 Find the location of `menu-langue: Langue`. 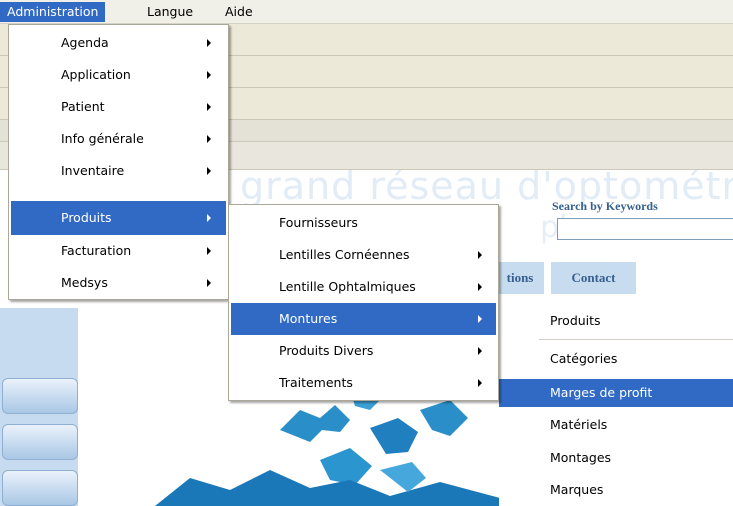

menu-langue: Langue is located at coordinates (170, 12).